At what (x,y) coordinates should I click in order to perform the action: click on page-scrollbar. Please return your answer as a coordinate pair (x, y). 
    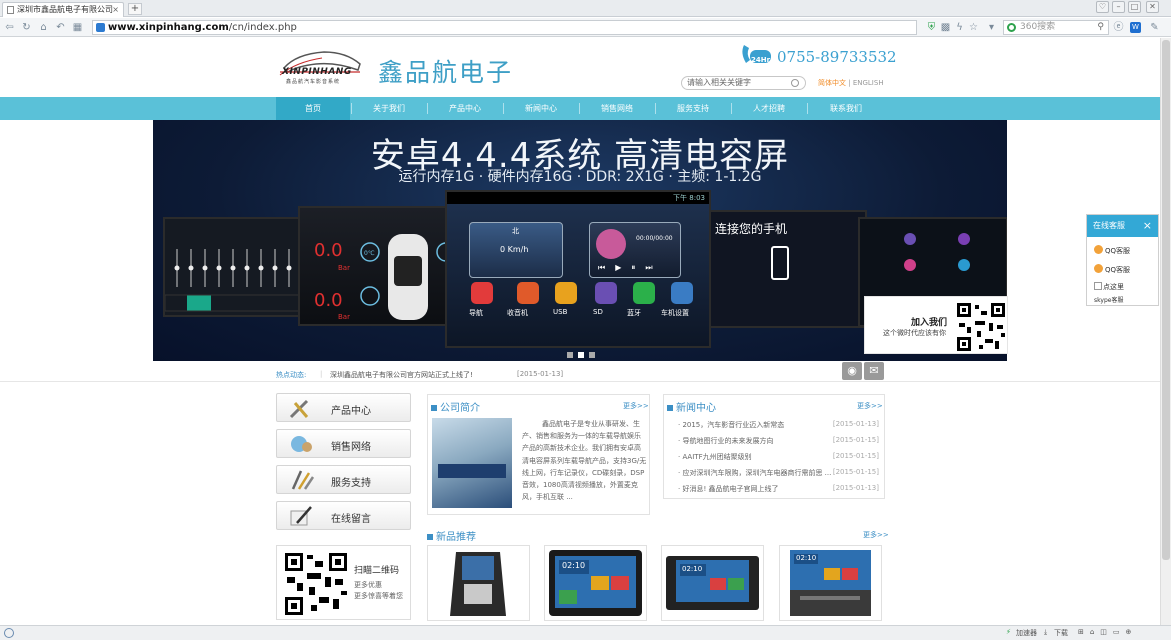
    Looking at the image, I should click on (1165, 331).